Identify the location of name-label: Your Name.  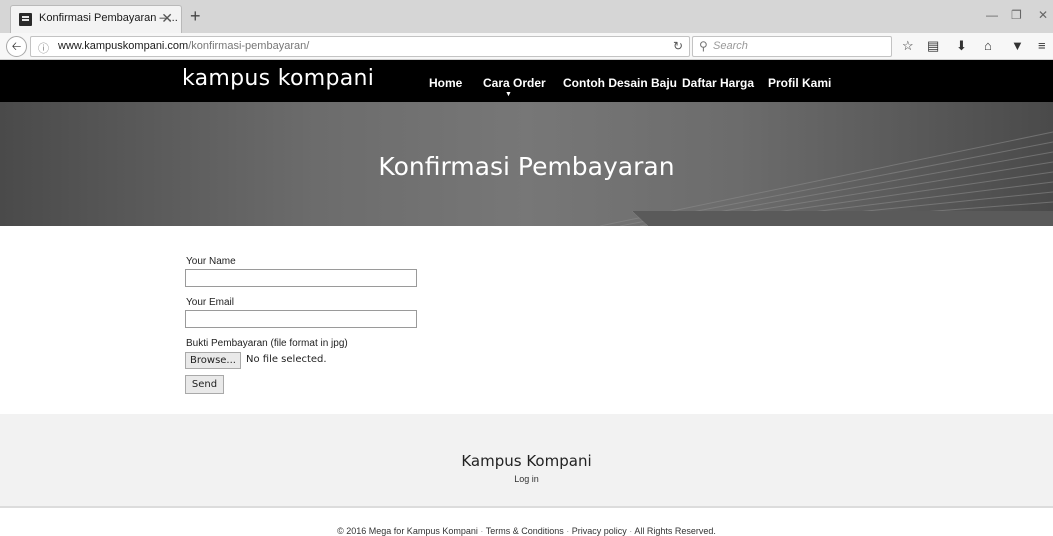
(211, 261).